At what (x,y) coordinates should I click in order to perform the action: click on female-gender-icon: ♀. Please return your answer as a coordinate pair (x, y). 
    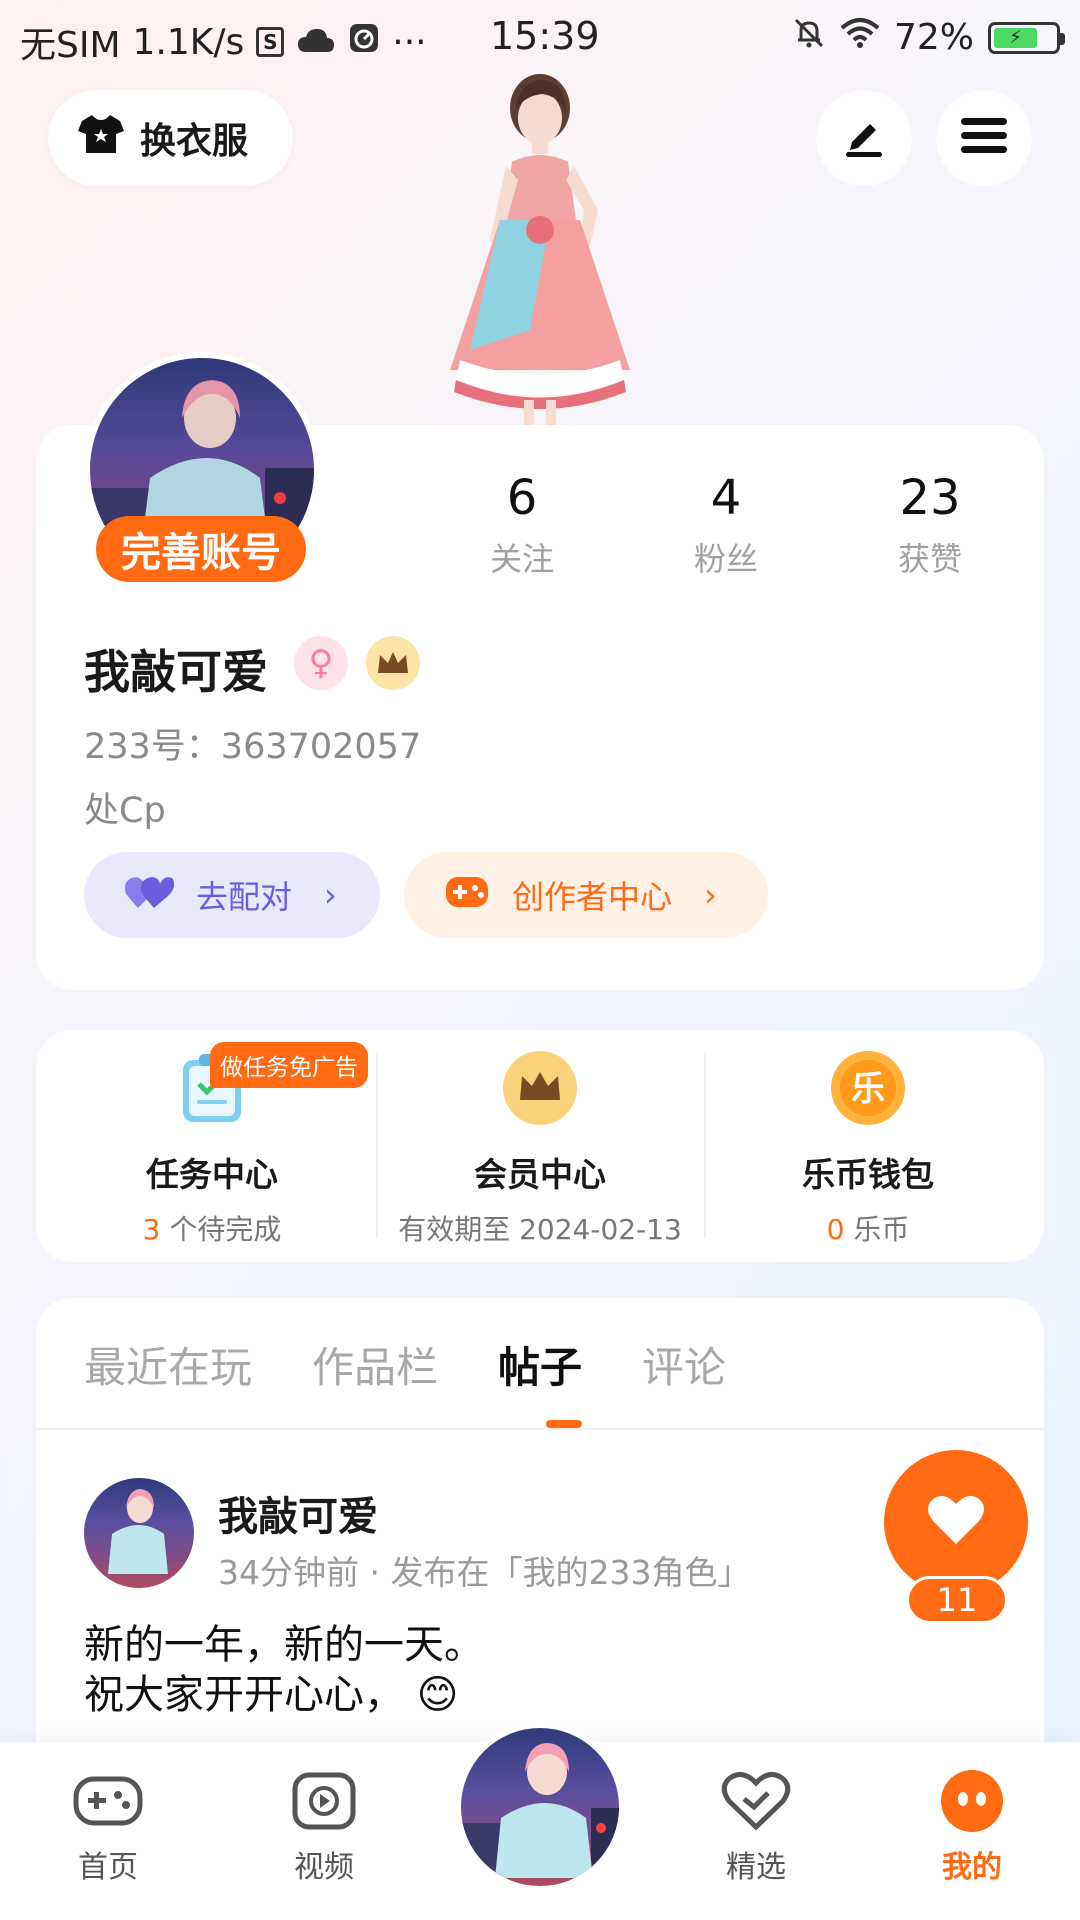
    Looking at the image, I should click on (321, 663).